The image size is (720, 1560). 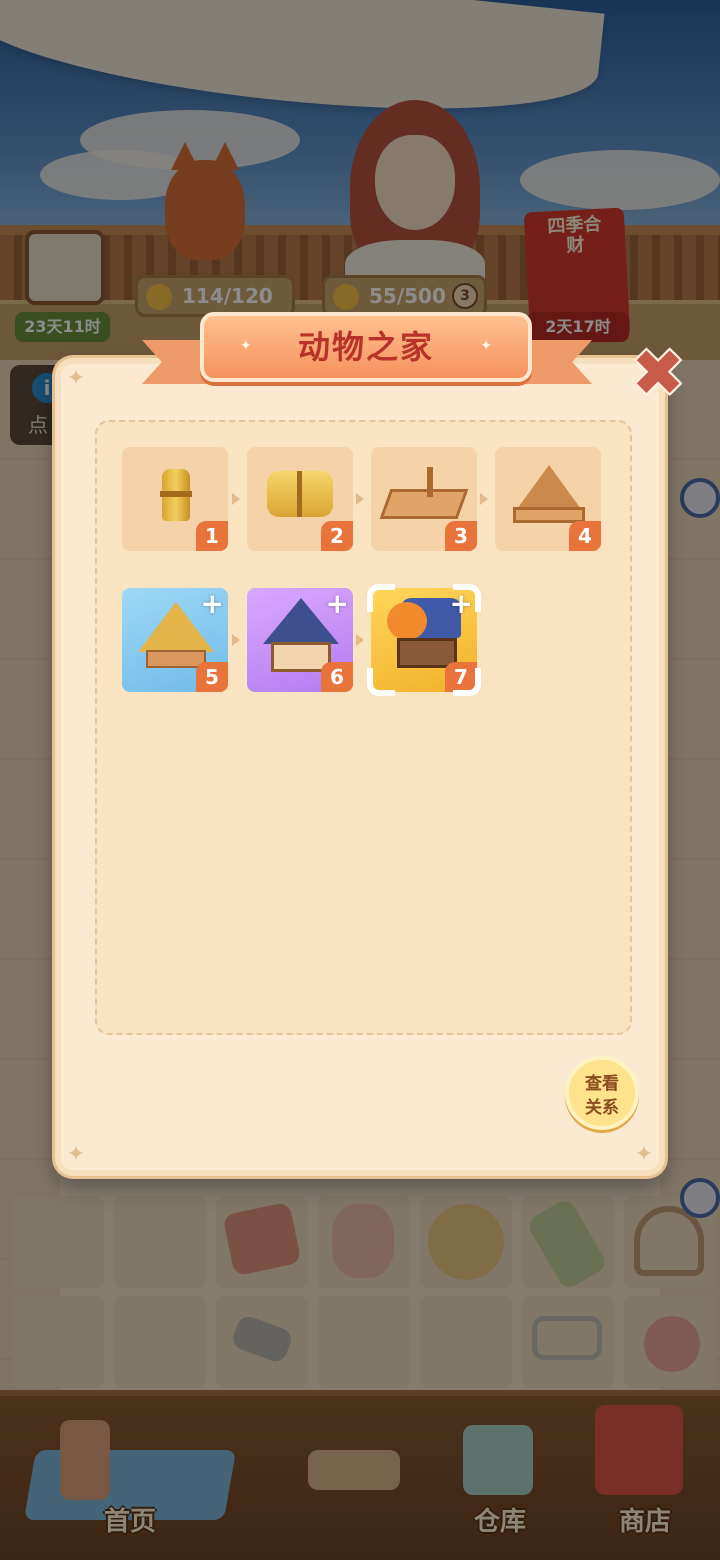 What do you see at coordinates (602, 1084) in the screenshot?
I see `view-relations-line1: 查看` at bounding box center [602, 1084].